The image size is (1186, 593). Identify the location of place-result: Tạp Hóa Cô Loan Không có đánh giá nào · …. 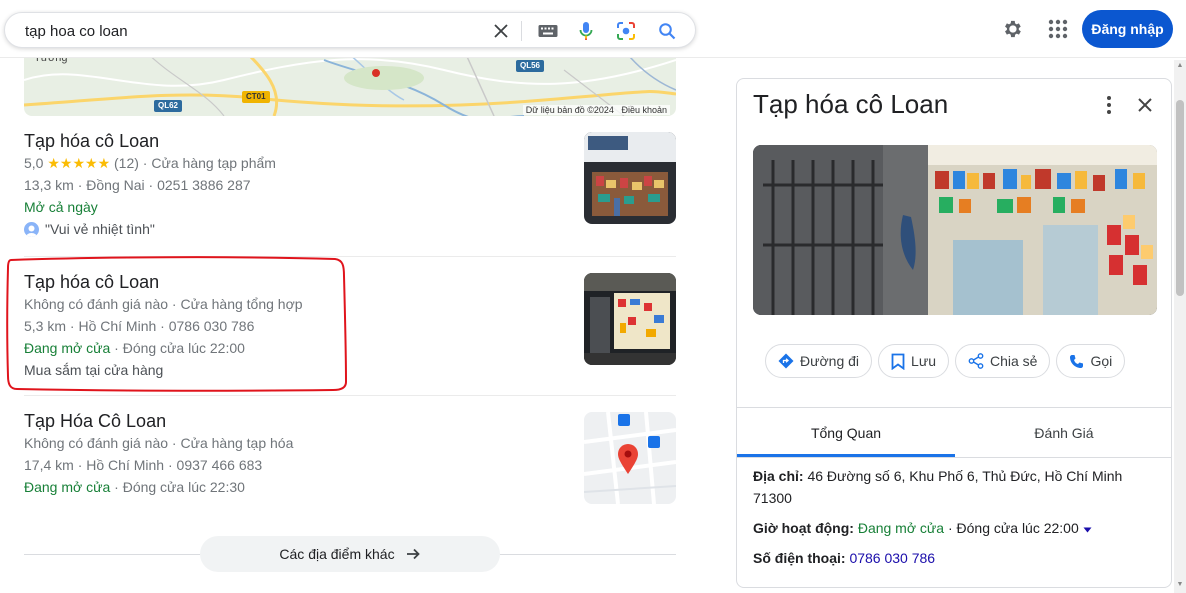
(350, 457).